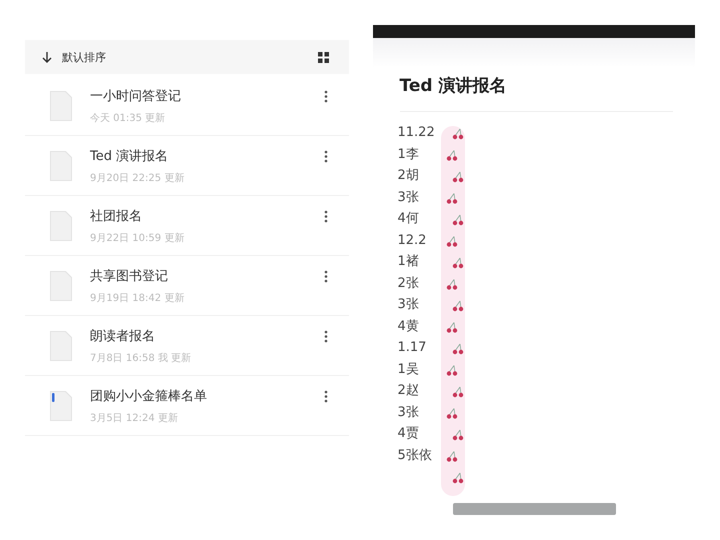 The height and width of the screenshot is (540, 720). Describe the element at coordinates (134, 418) in the screenshot. I see `update-time: 3月5日 12:24 更新` at that location.